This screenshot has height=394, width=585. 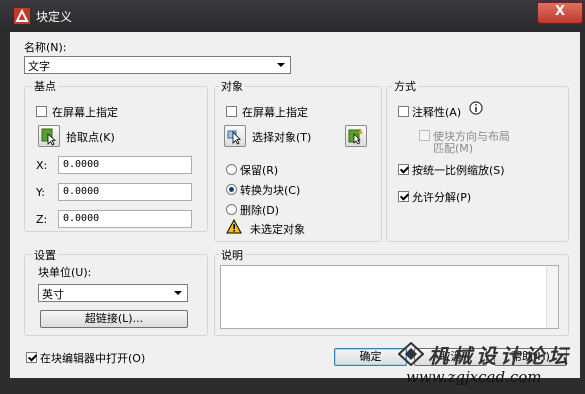 What do you see at coordinates (157, 65) in the screenshot?
I see `name-combobox: 文字` at bounding box center [157, 65].